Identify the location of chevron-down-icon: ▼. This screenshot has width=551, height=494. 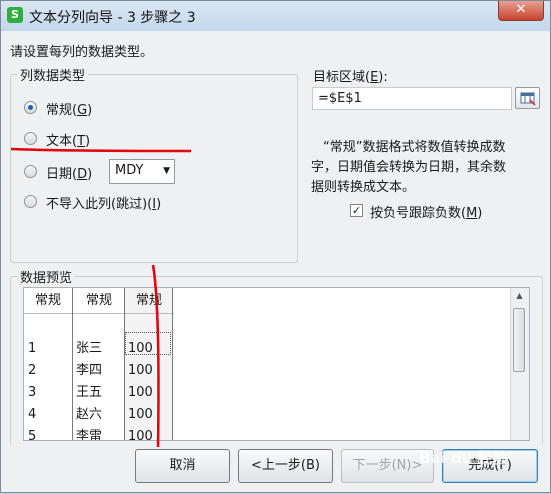
(166, 171).